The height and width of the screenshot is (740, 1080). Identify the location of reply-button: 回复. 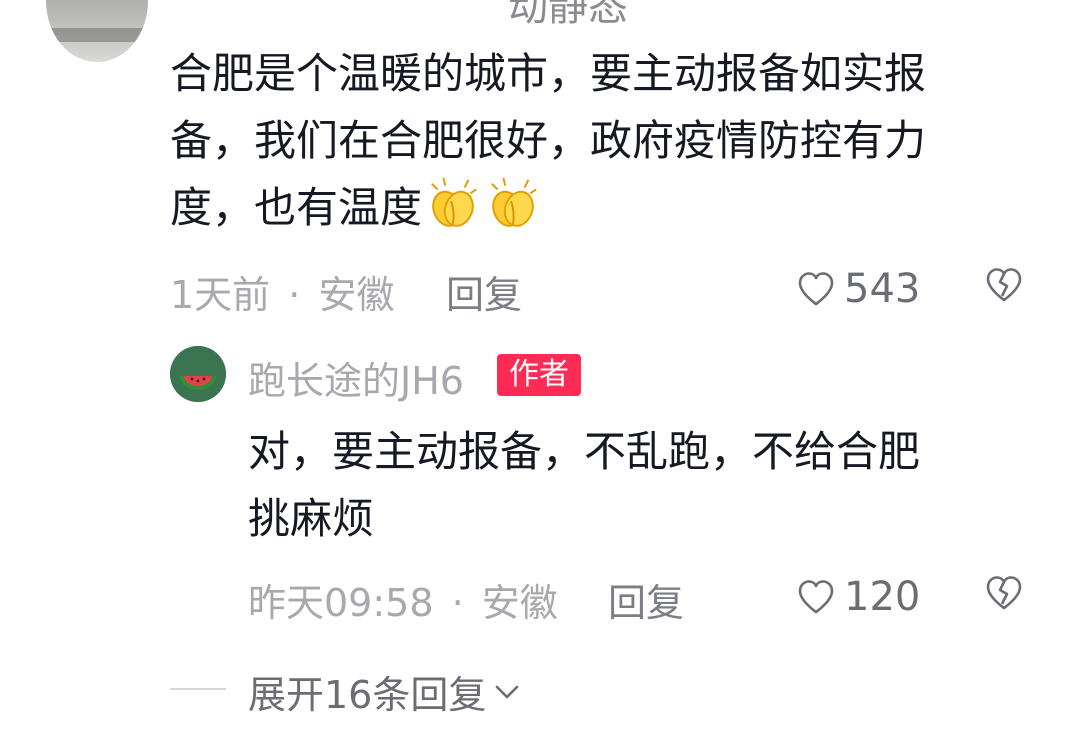
(484, 291).